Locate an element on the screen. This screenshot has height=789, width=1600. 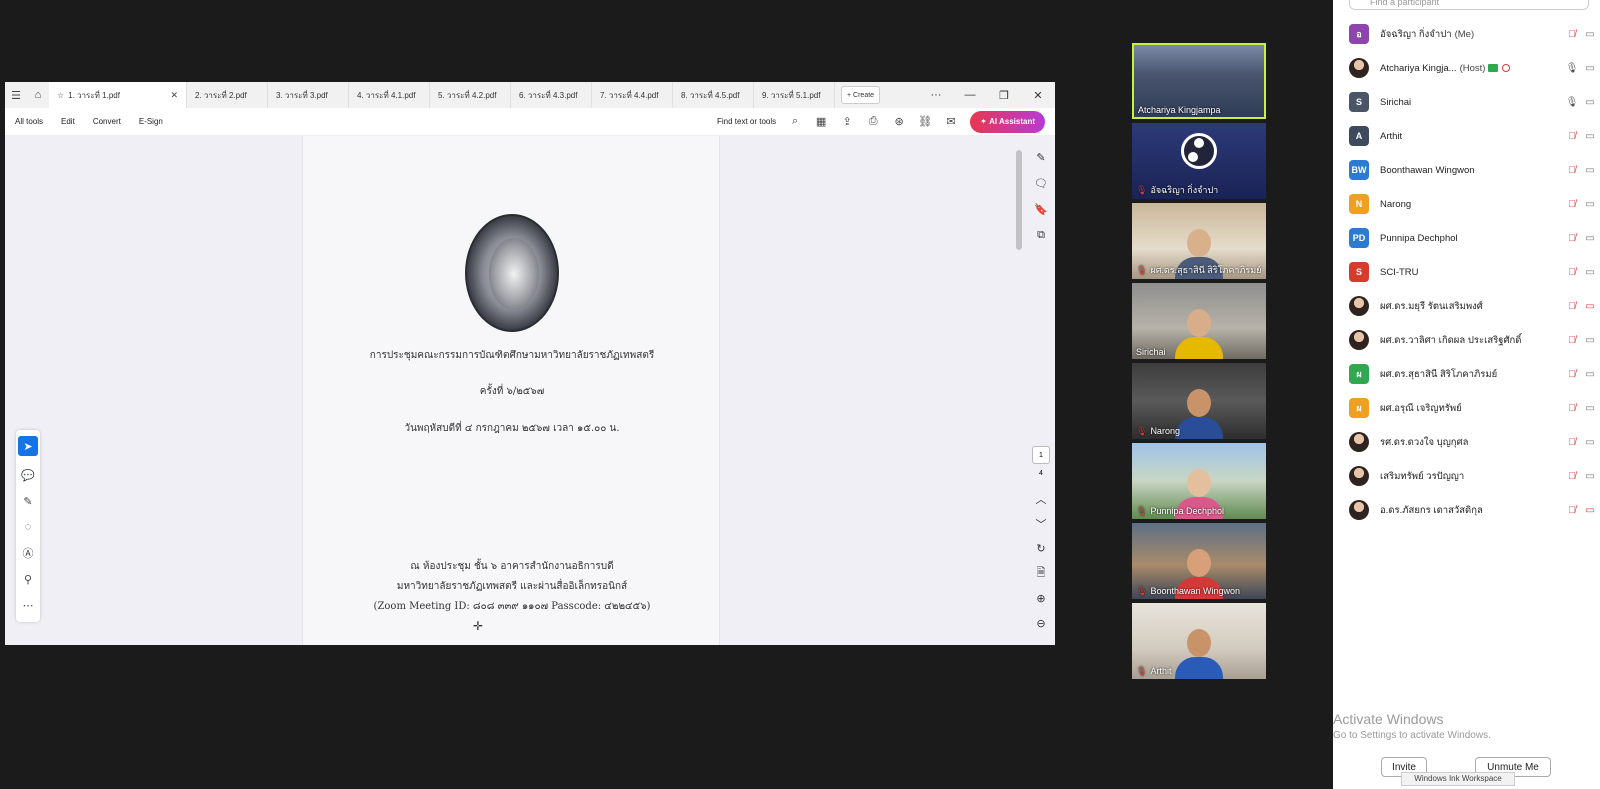
tab-3: 3. วาระที่ 3.pdf is located at coordinates (308, 95).